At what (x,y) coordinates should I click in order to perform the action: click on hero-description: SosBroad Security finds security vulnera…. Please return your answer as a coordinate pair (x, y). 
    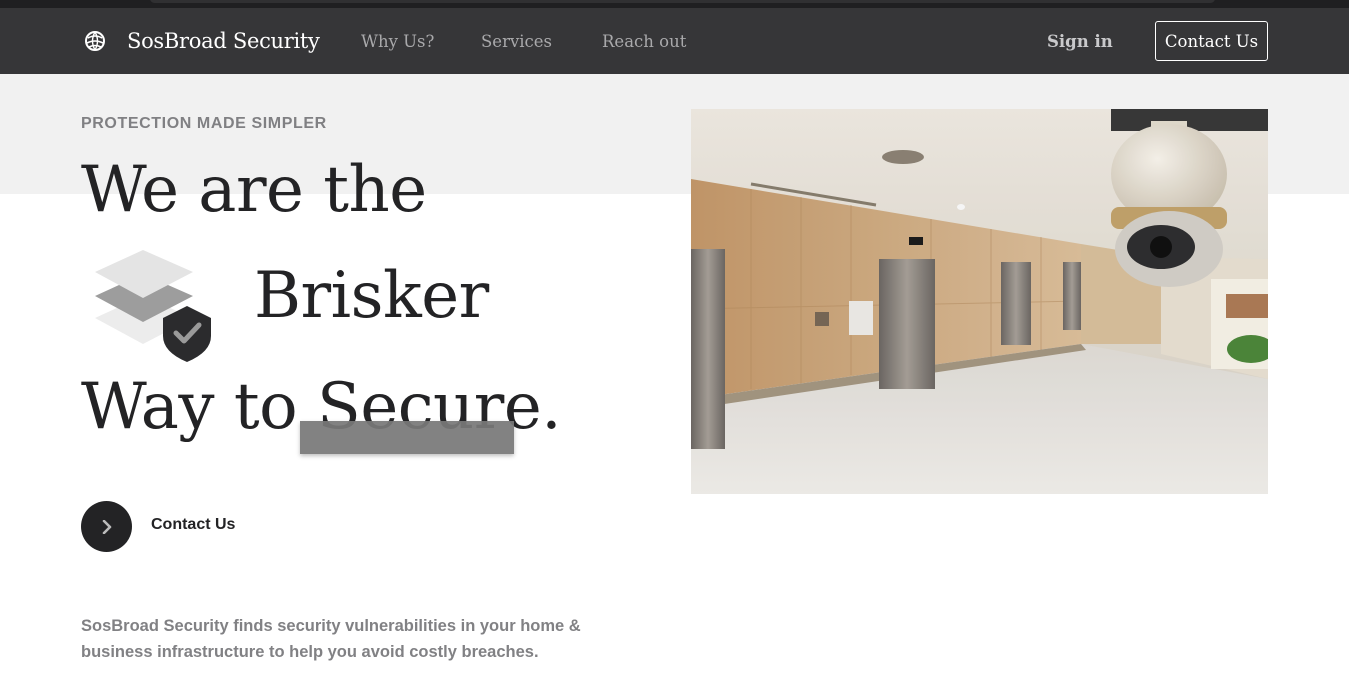
    Looking at the image, I should click on (331, 639).